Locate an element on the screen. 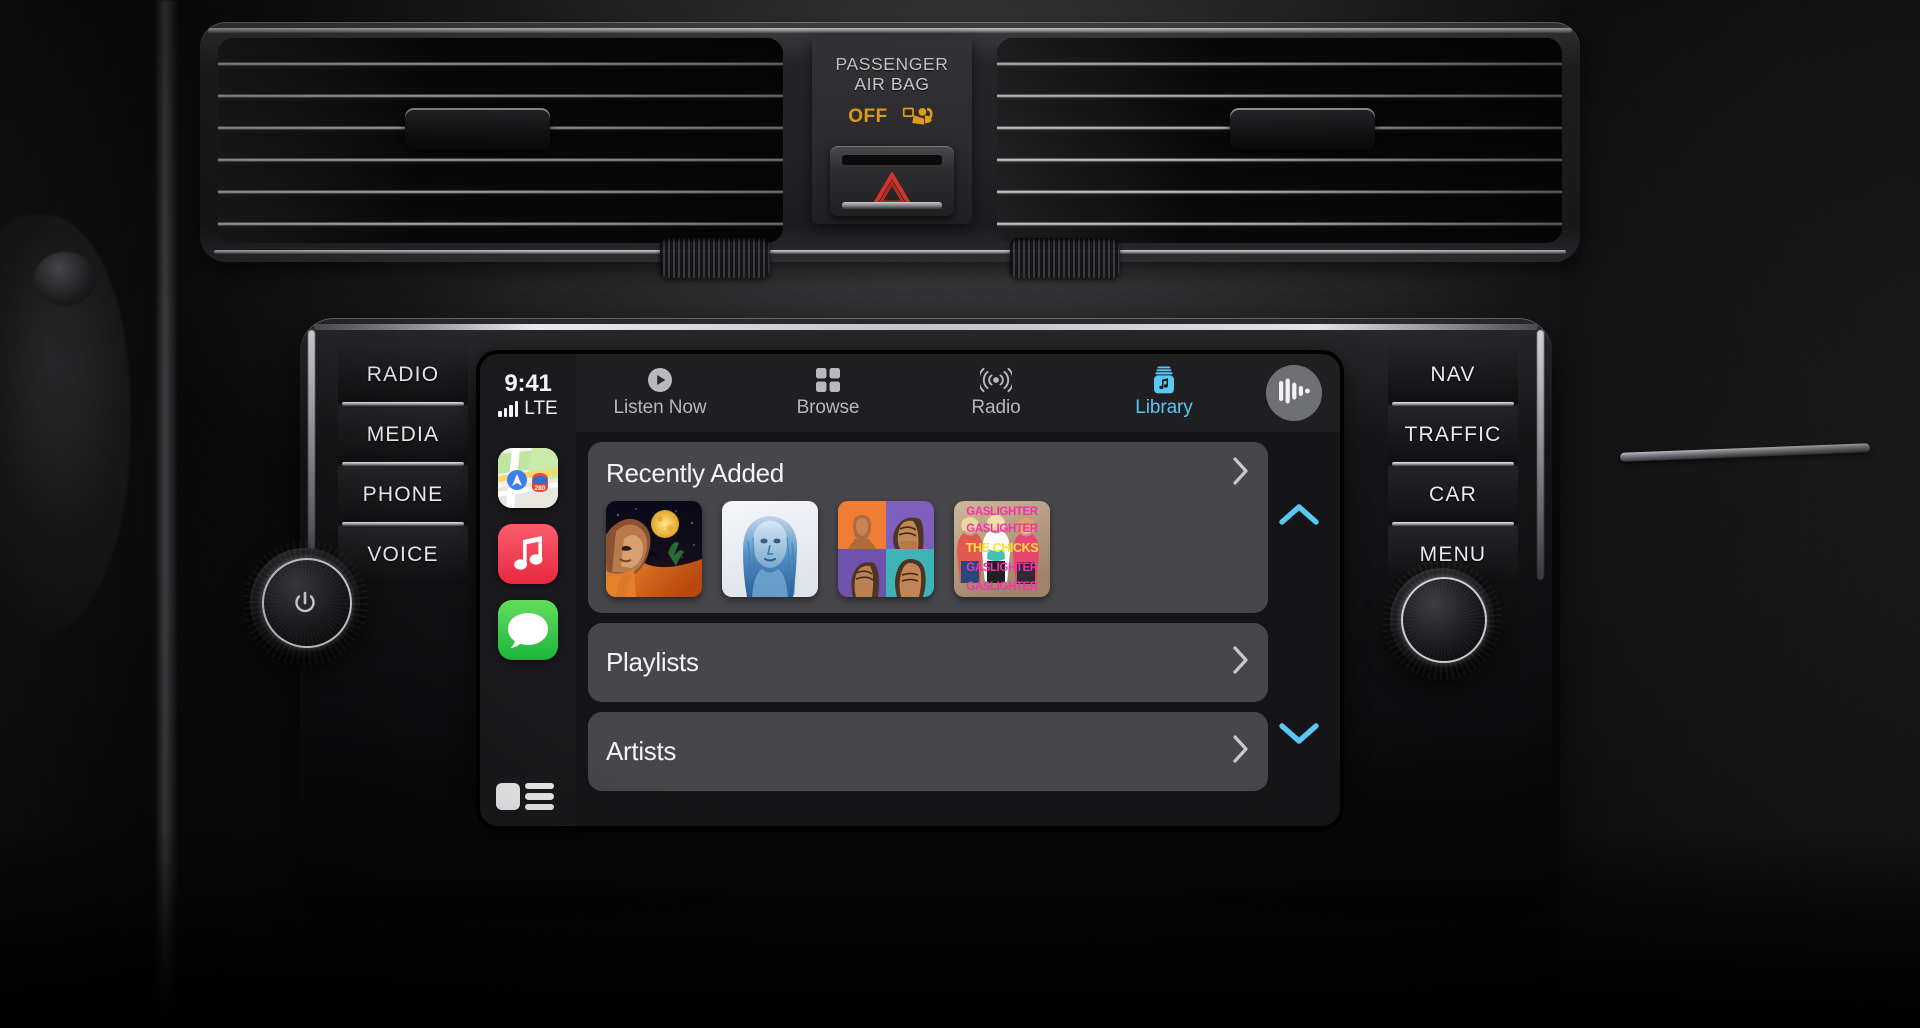 The image size is (1920, 1028). car-button: CAR is located at coordinates (1453, 496).